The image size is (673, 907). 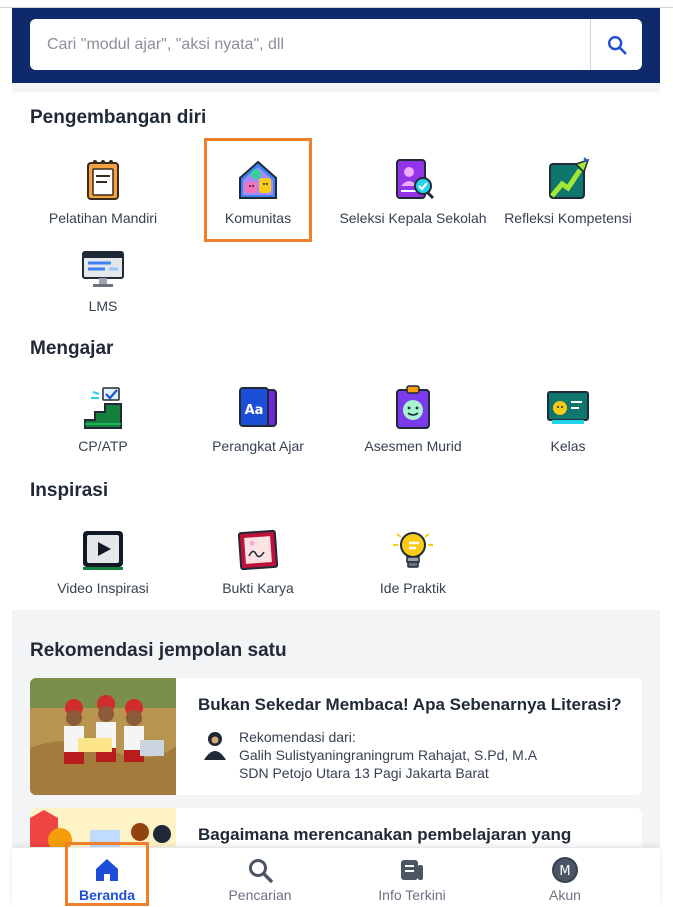 I want to click on menu-item-label: Ide Praktik, so click(x=413, y=588).